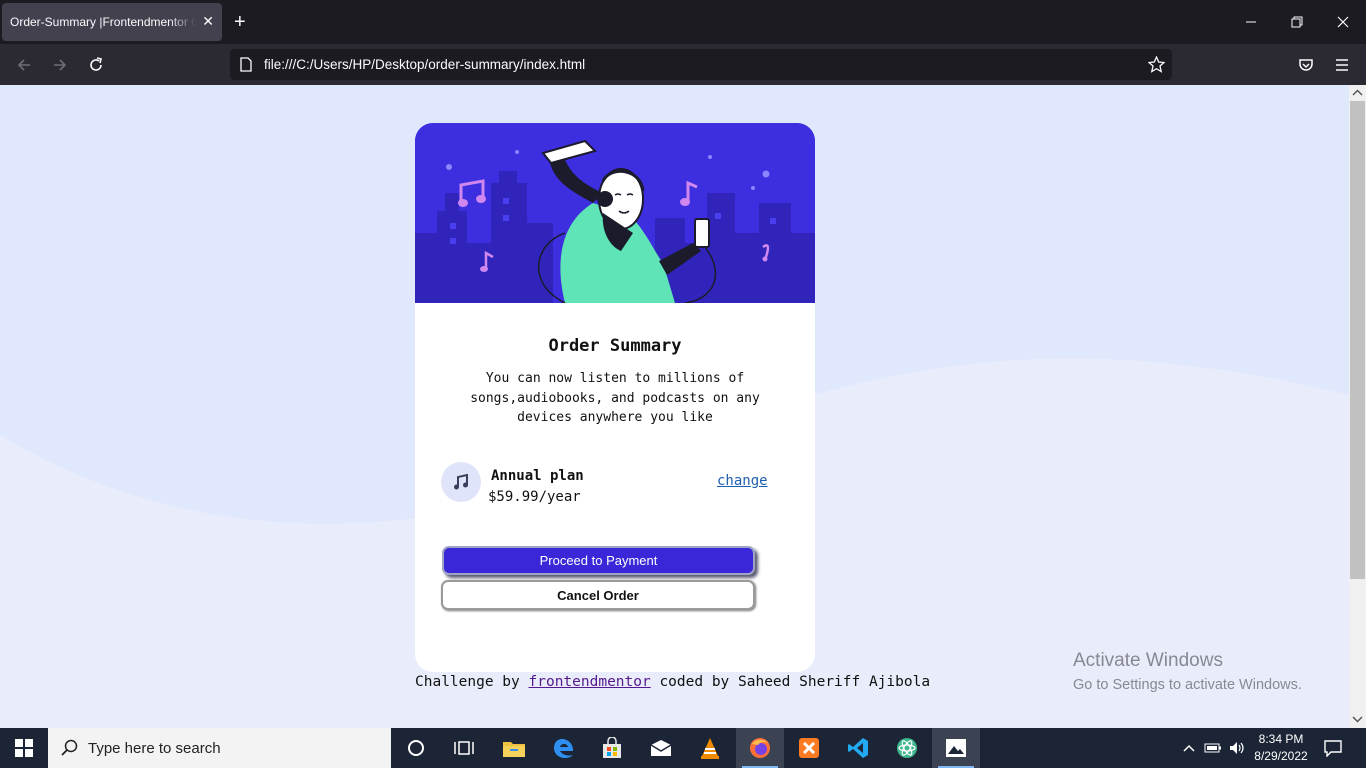 This screenshot has height=768, width=1366. I want to click on card-title: Order Summary, so click(615, 346).